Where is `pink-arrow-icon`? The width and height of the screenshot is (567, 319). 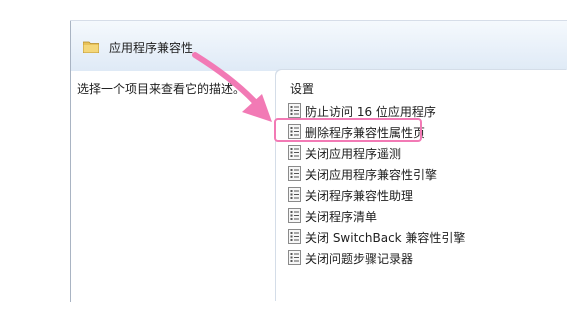 pink-arrow-icon is located at coordinates (232, 87).